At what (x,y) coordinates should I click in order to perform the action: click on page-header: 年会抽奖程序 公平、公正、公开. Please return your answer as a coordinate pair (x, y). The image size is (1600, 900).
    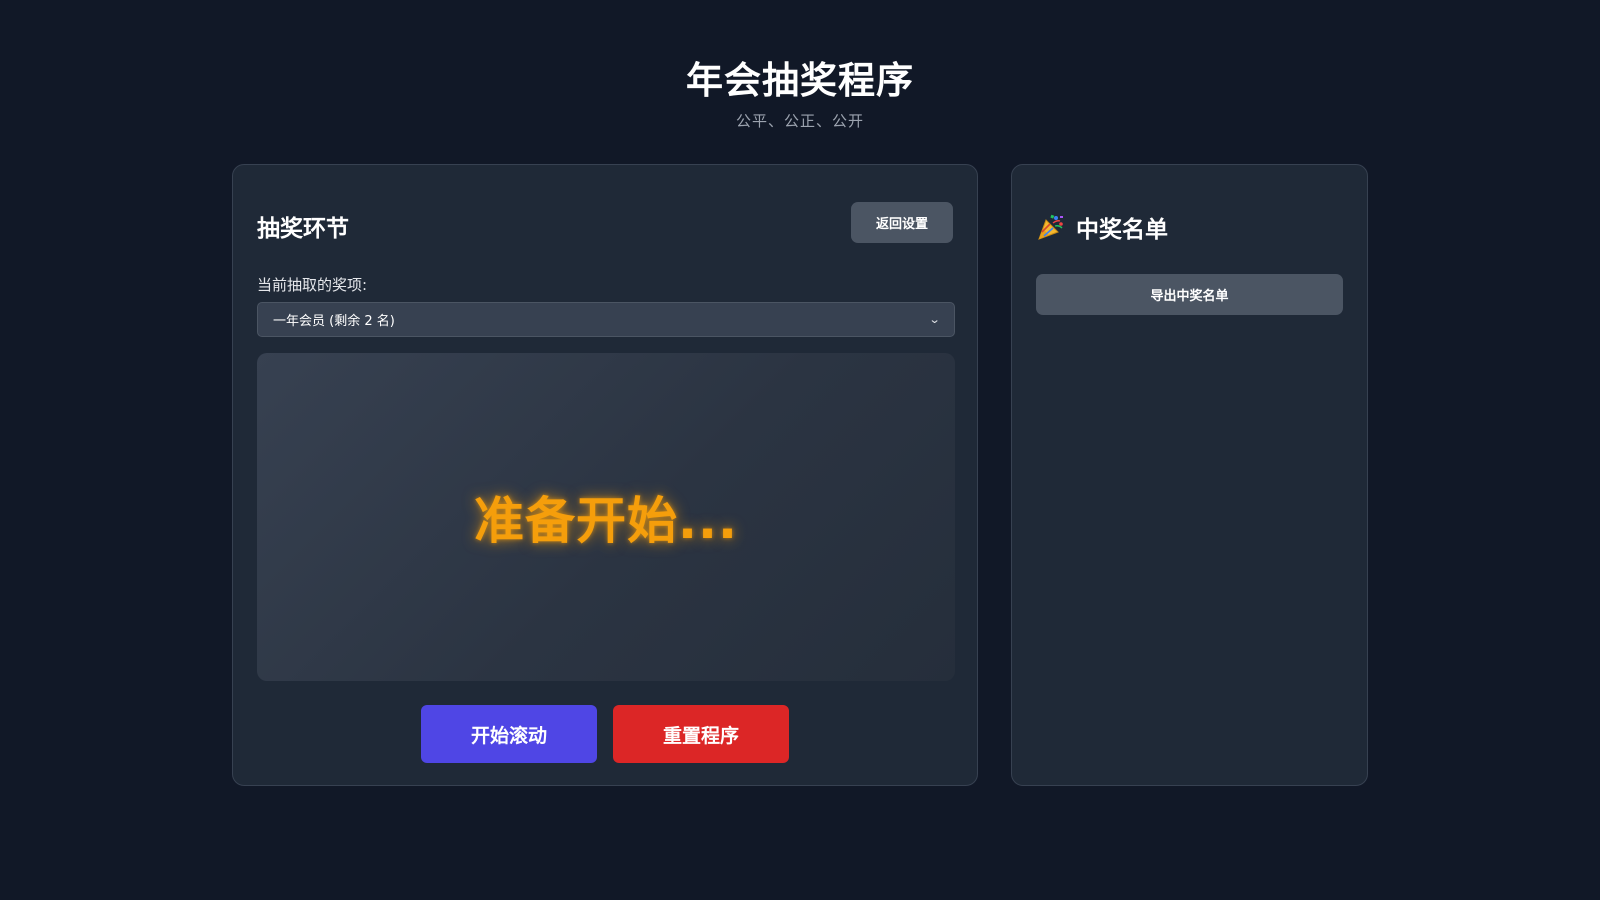
    Looking at the image, I should click on (800, 92).